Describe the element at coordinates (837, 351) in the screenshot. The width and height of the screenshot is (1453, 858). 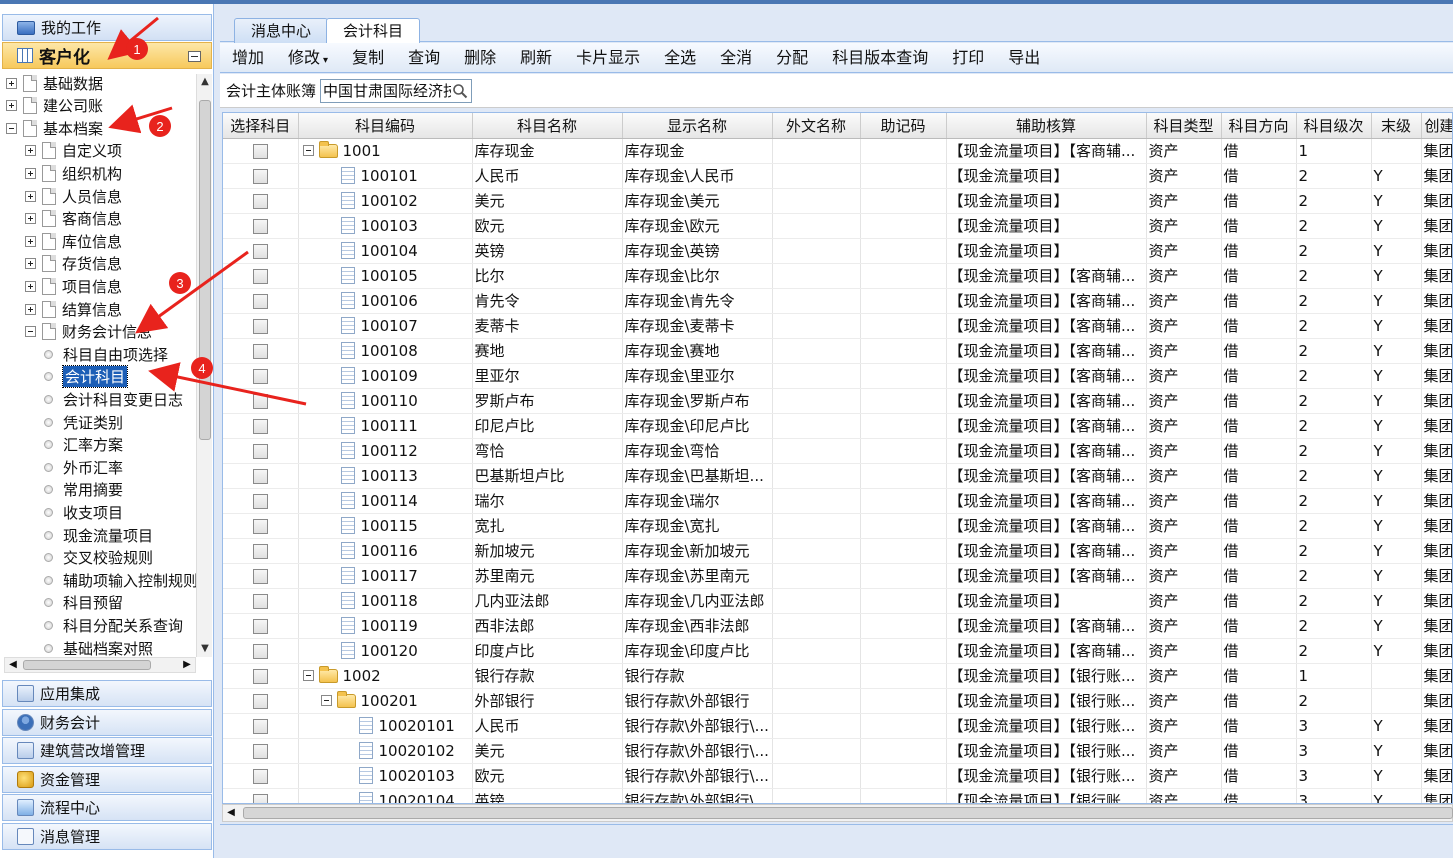
I see `table-row: 100108 赛地 库存现金\赛地 【现金流量项目】【客商辅... 资产借 2 Y 集团` at that location.